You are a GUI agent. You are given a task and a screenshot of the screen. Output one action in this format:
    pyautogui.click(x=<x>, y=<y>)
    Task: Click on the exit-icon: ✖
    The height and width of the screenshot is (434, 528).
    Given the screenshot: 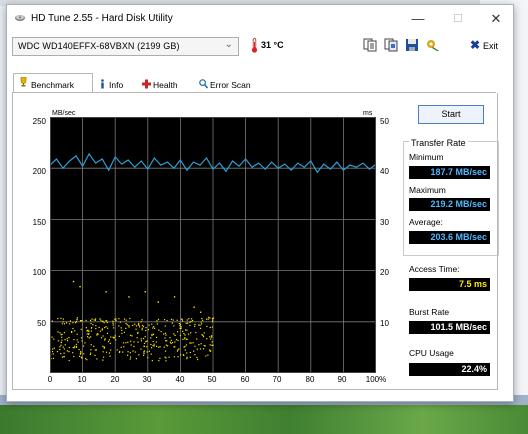 What is the action you would take?
    pyautogui.click(x=475, y=45)
    